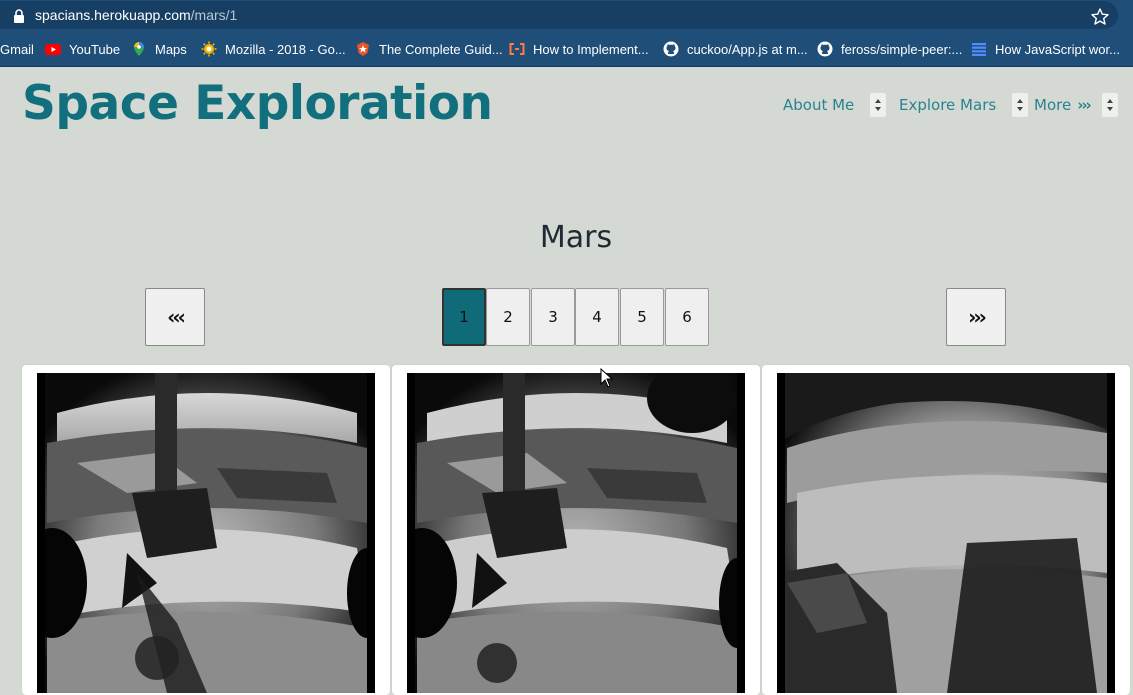 The height and width of the screenshot is (695, 1133). Describe the element at coordinates (209, 49) in the screenshot. I see `mozilla-icon` at that location.